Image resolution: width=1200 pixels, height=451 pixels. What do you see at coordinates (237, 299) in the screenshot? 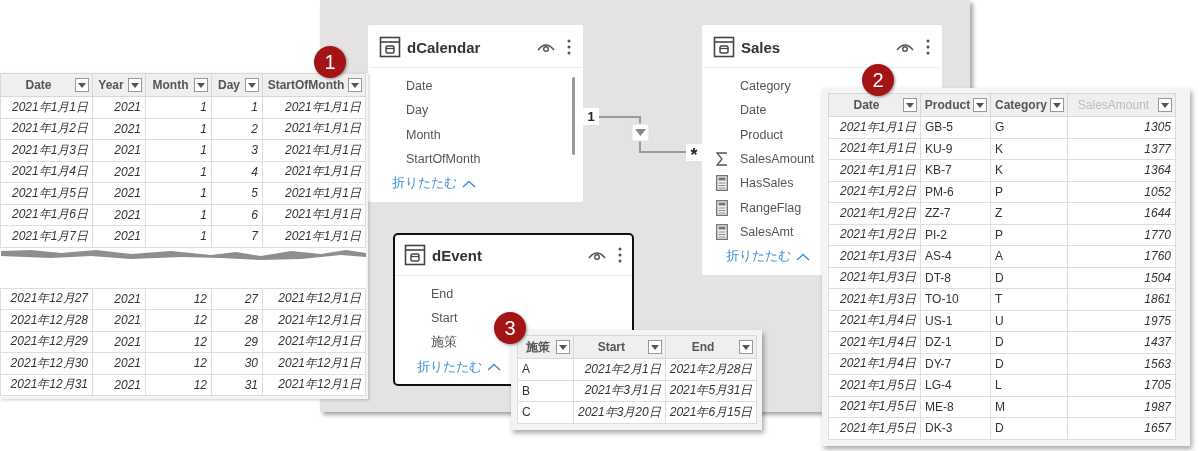
I see `table-cell: 27` at bounding box center [237, 299].